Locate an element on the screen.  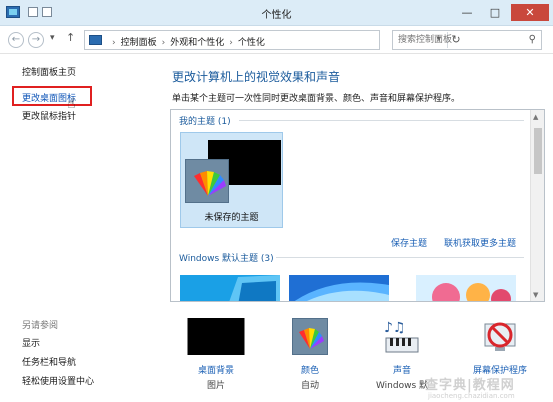
address-bar: › 控制面板 › 外观和个性化 › 个性化 ▾ ↻ is located at coordinates (272, 40).